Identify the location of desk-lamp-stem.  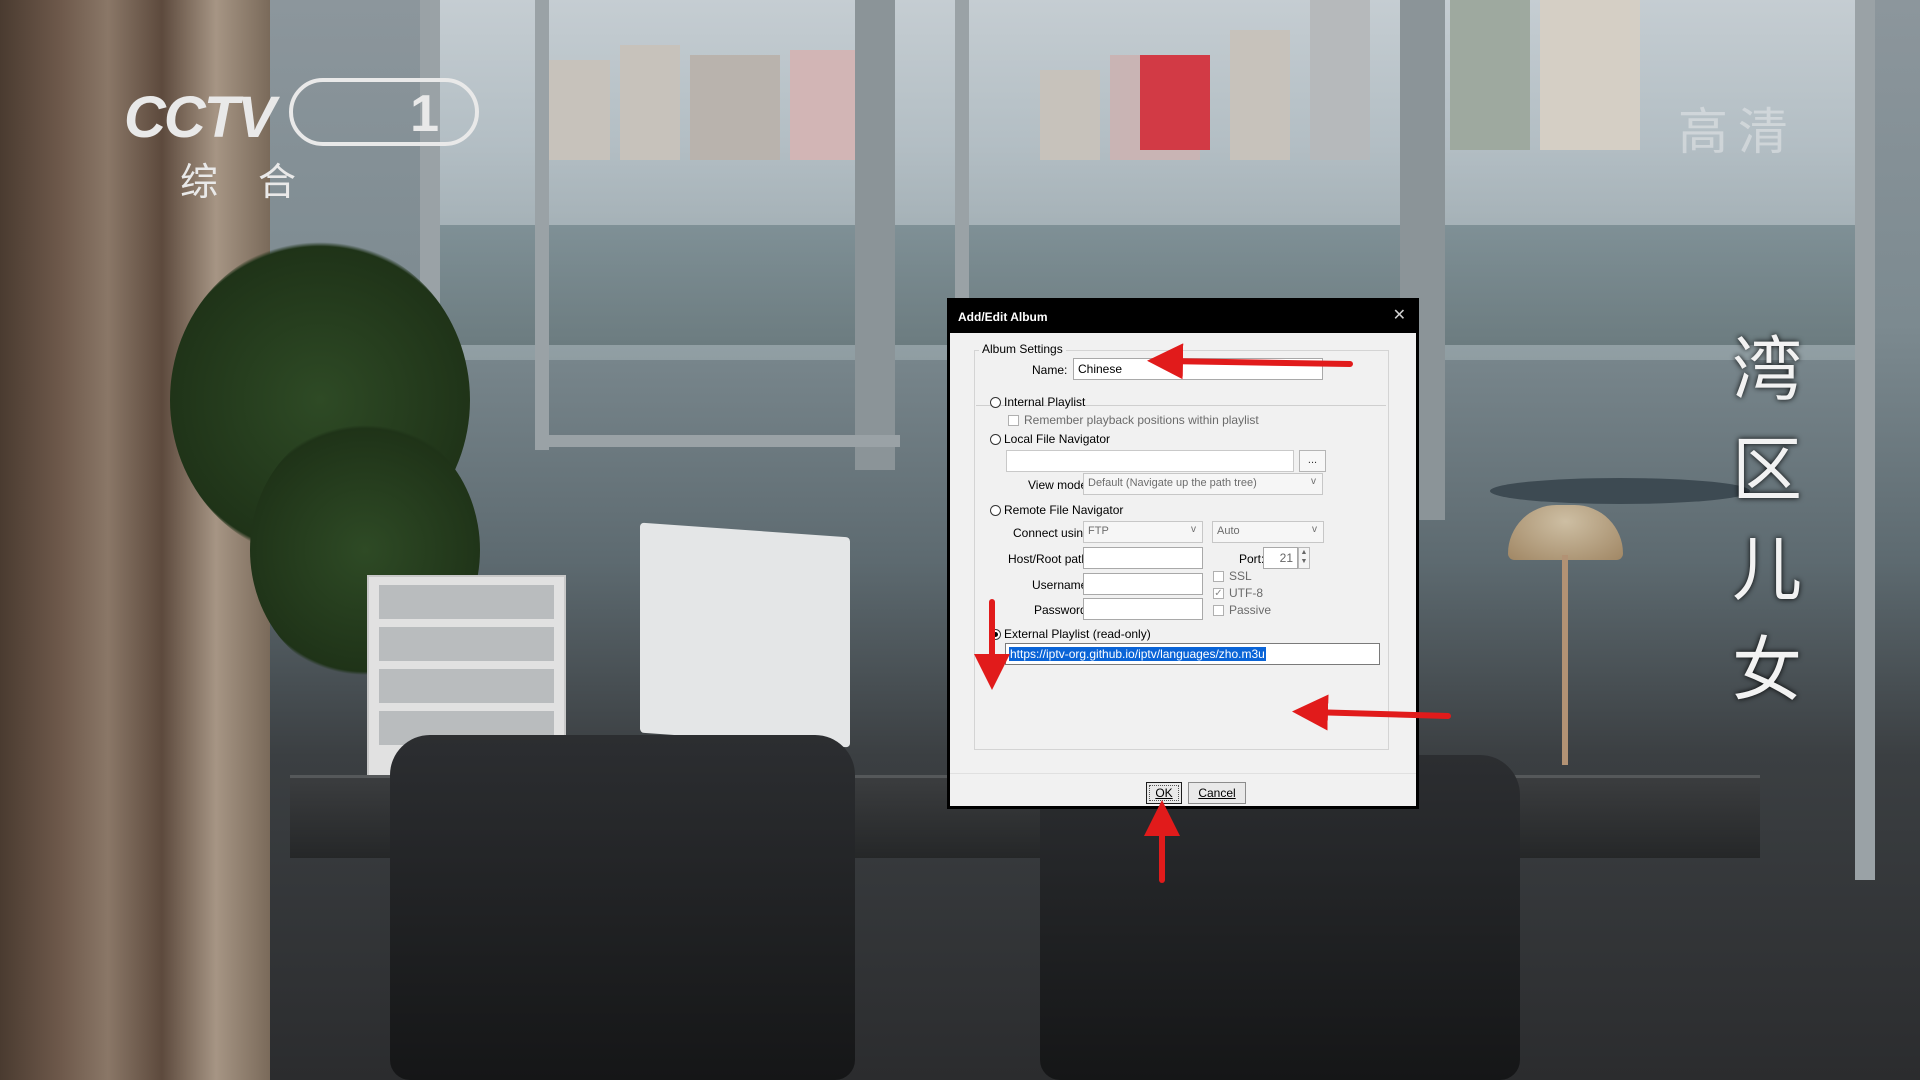
(1565, 660).